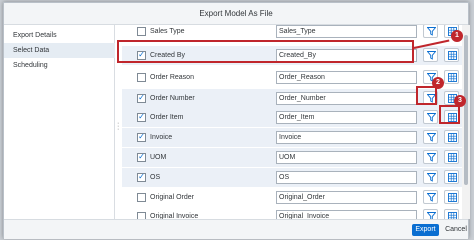  I want to click on field-row: ✓ OS OS, so click(292, 177).